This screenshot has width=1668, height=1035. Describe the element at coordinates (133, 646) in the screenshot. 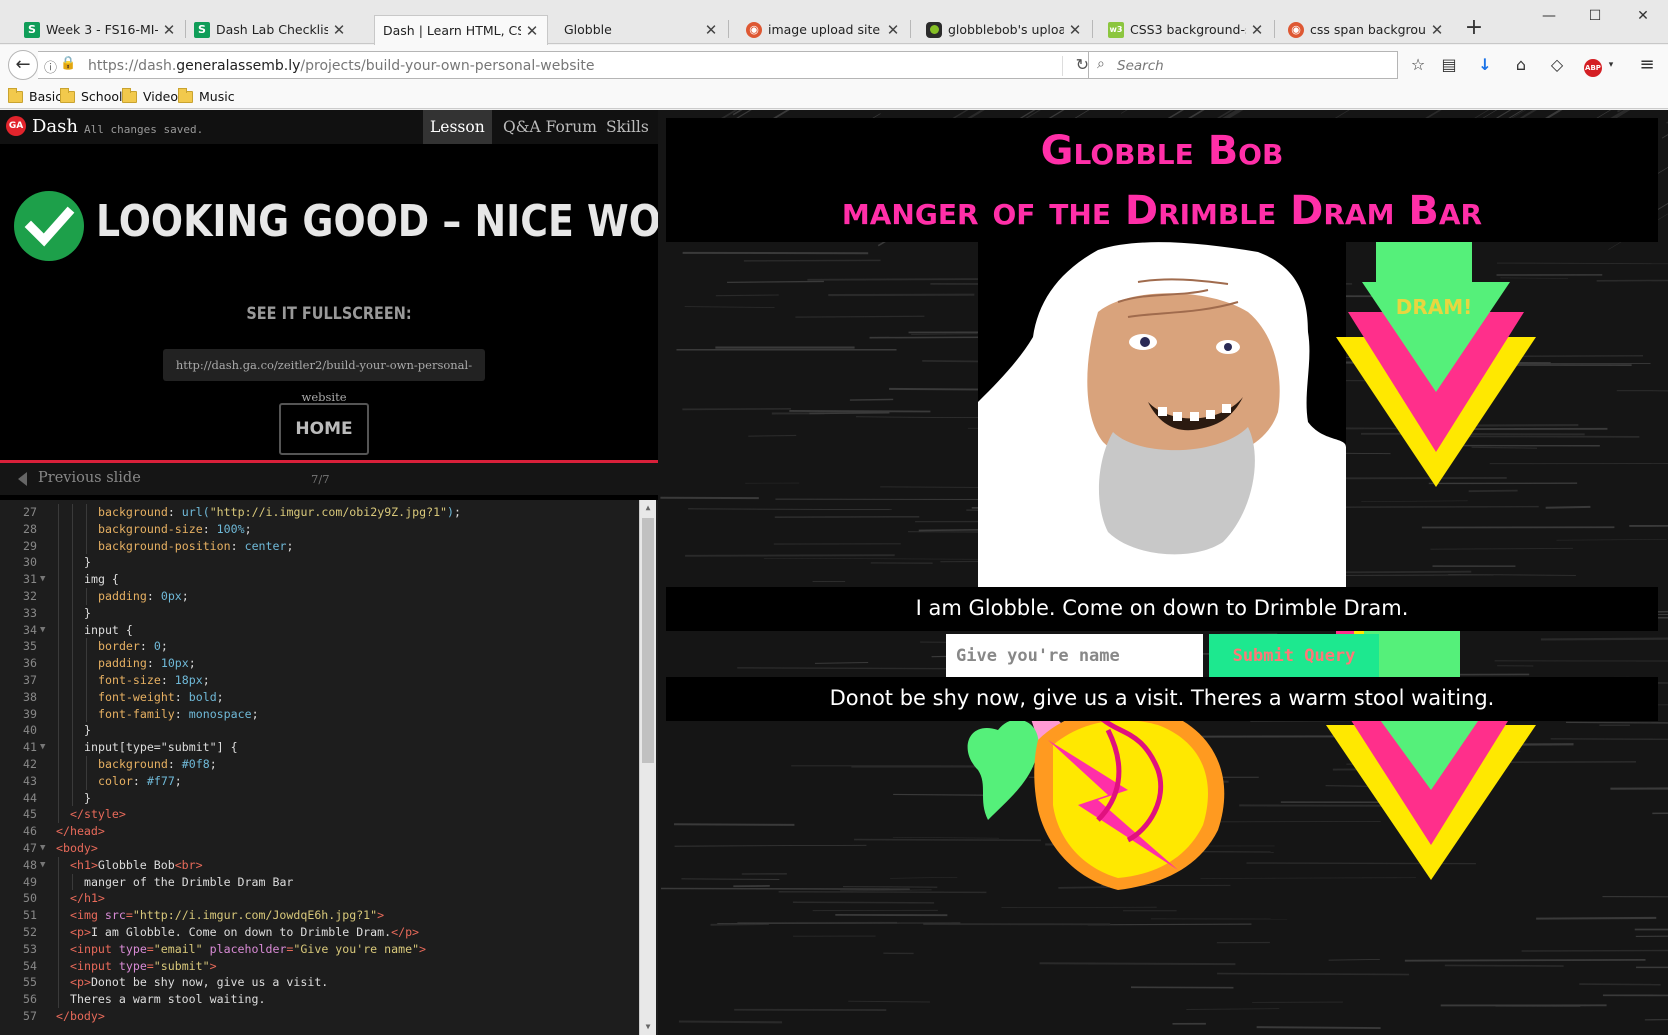

I see `code-line: border: 0;` at that location.